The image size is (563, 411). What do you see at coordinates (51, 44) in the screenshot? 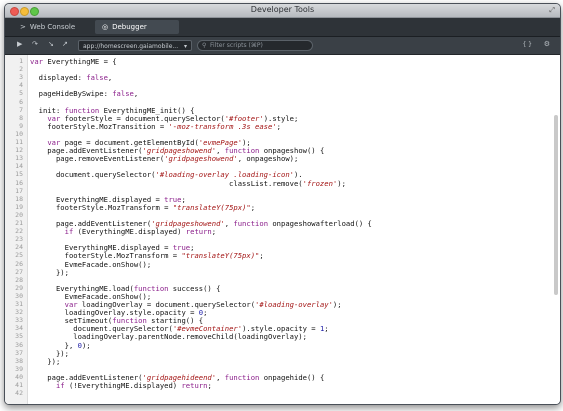
I see `step-in-icon: ↘` at bounding box center [51, 44].